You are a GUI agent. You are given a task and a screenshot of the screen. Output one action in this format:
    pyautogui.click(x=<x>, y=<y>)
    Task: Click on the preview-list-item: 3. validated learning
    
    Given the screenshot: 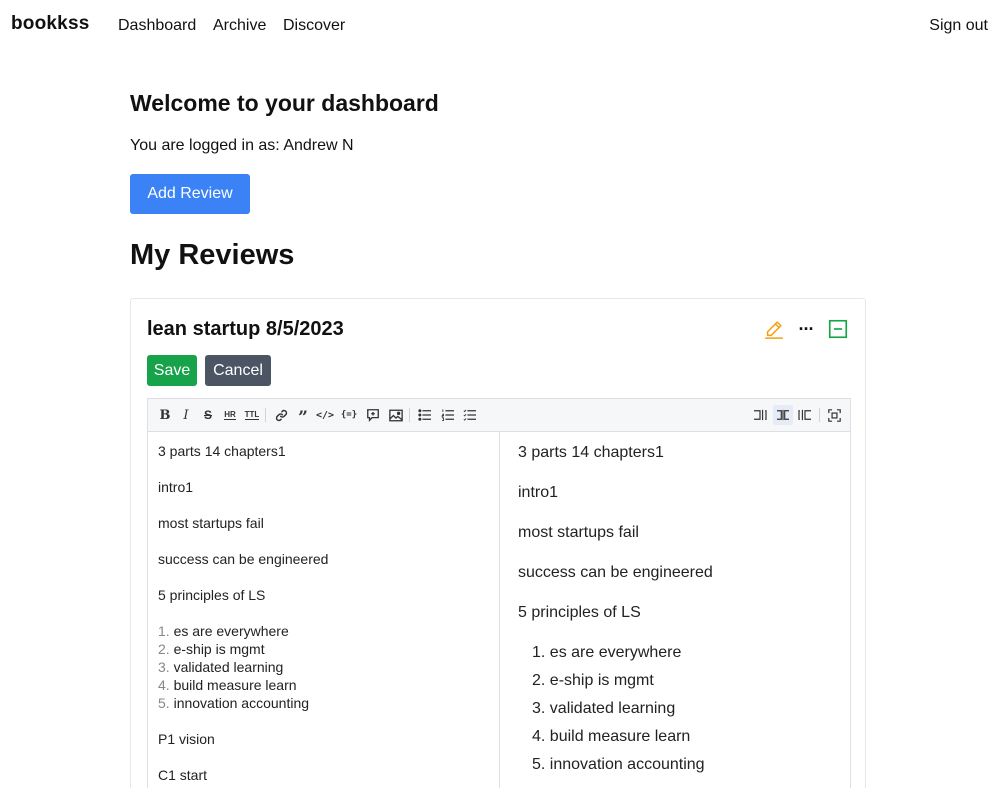 What is the action you would take?
    pyautogui.click(x=604, y=708)
    